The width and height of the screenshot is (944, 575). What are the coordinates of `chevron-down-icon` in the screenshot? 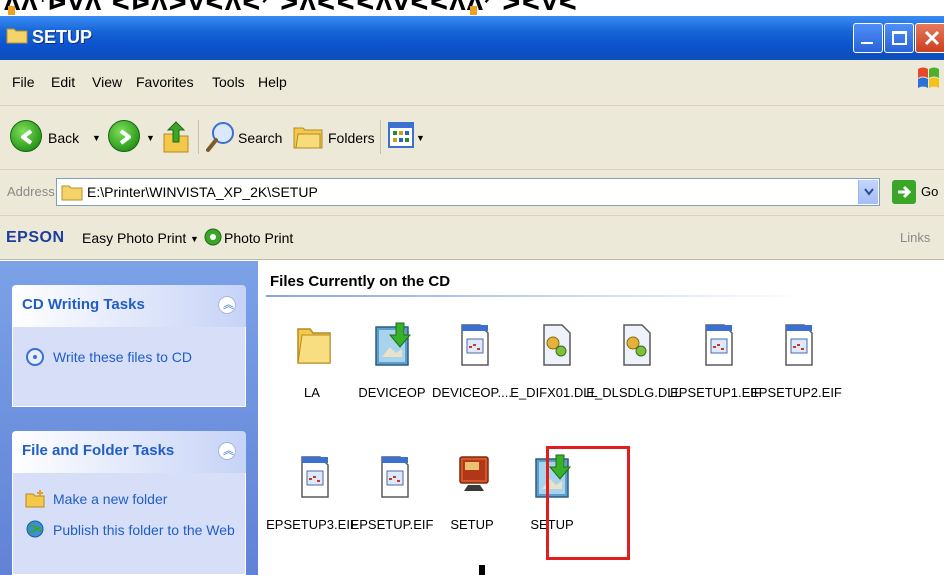 It's located at (869, 192).